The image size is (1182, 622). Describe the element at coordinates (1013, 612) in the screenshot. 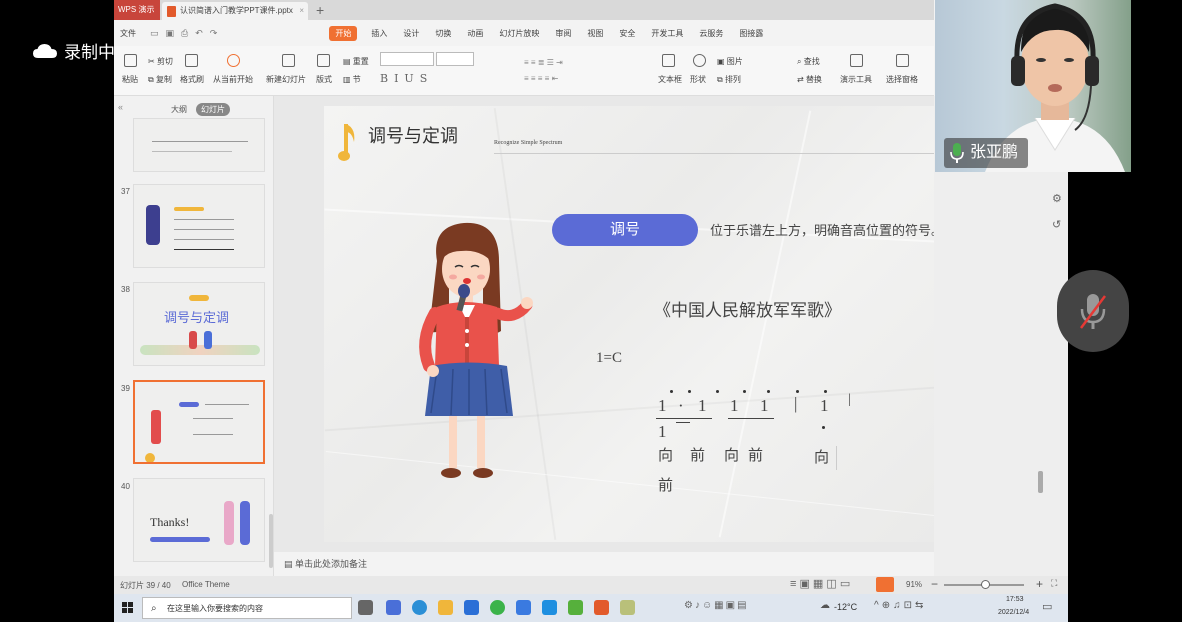

I see `clock-date: 2022/12/4` at that location.